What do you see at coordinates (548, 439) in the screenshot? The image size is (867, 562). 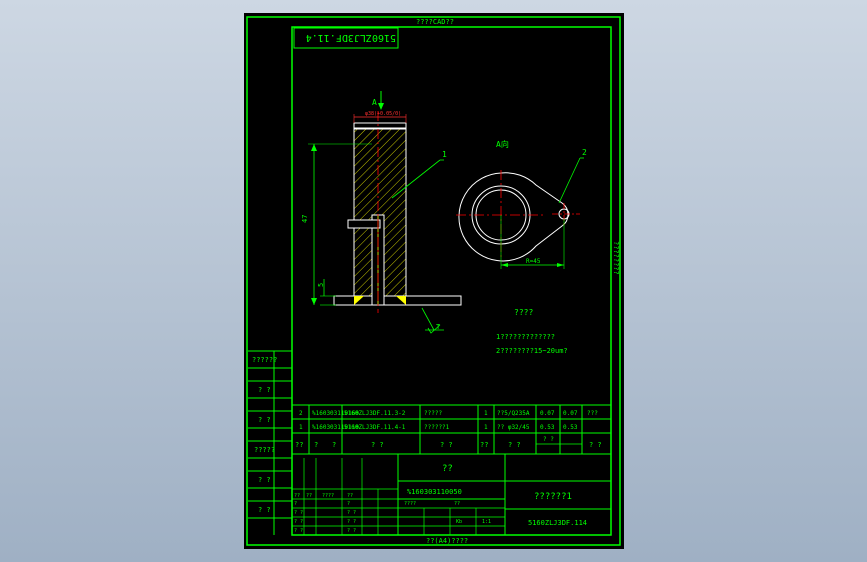 I see `bom-header-weight: ? ?` at bounding box center [548, 439].